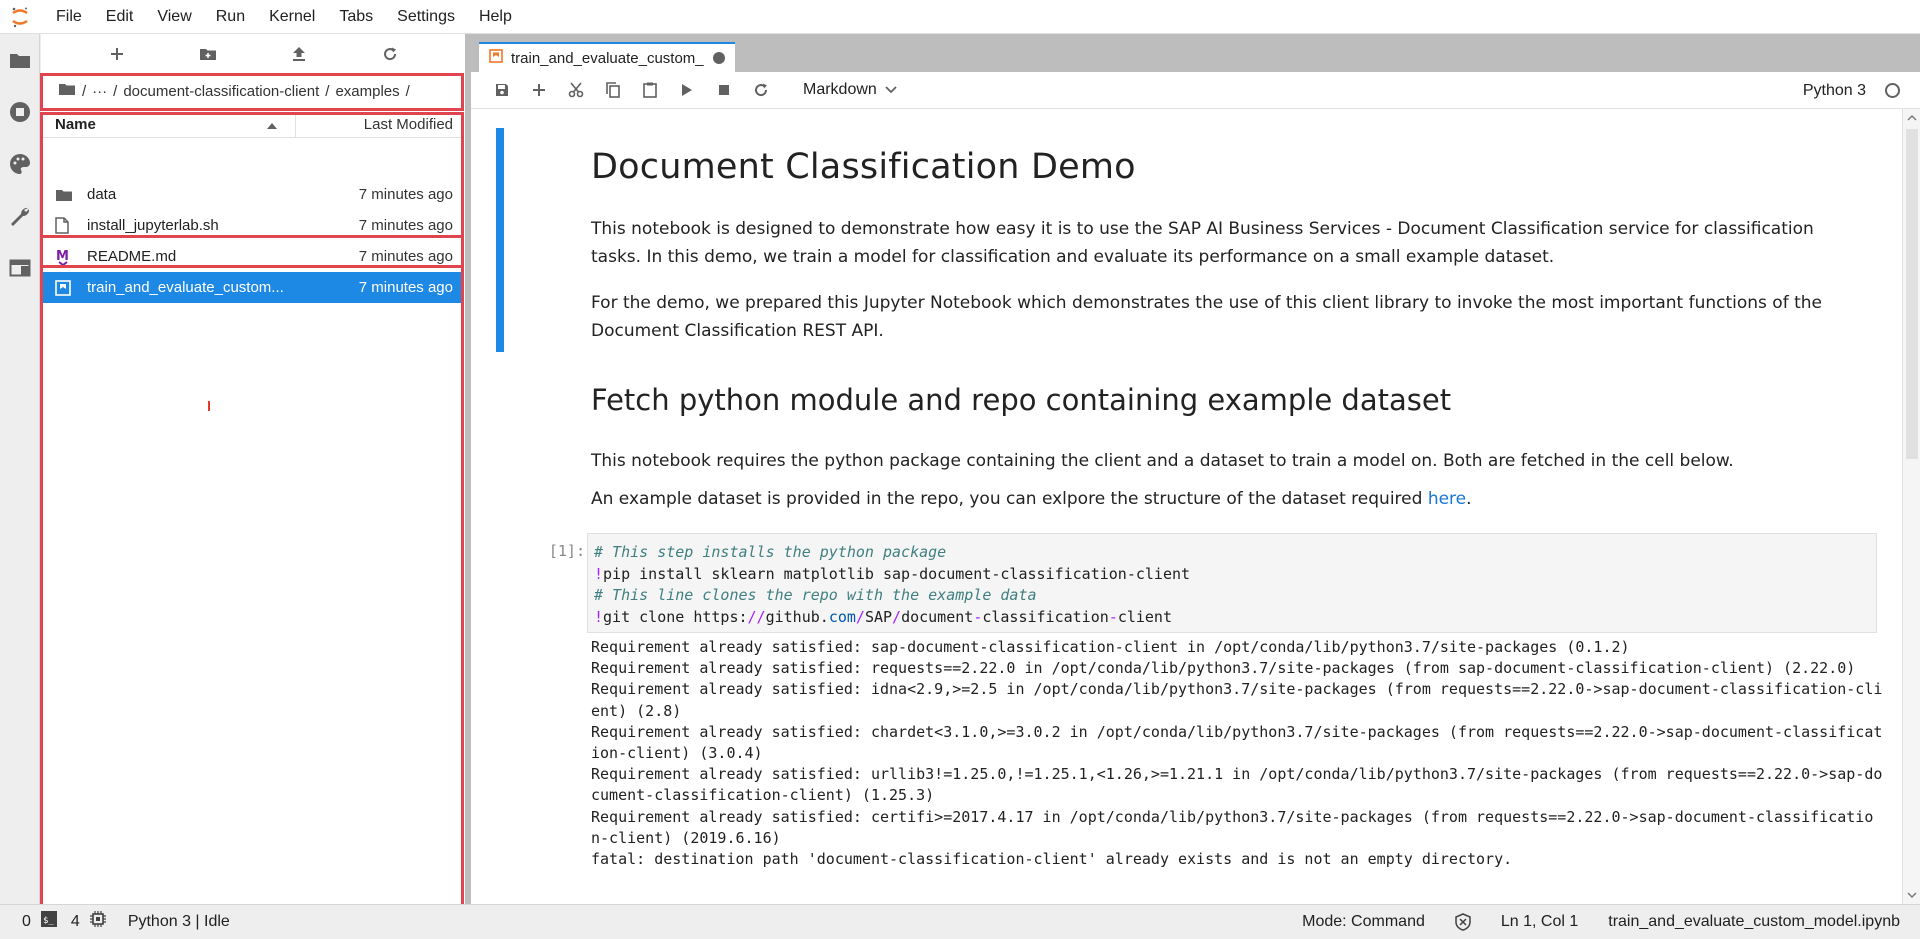 Image resolution: width=1920 pixels, height=939 pixels. What do you see at coordinates (253, 256) in the screenshot?
I see `file-row-readme: M README.md 7 minutes ago` at bounding box center [253, 256].